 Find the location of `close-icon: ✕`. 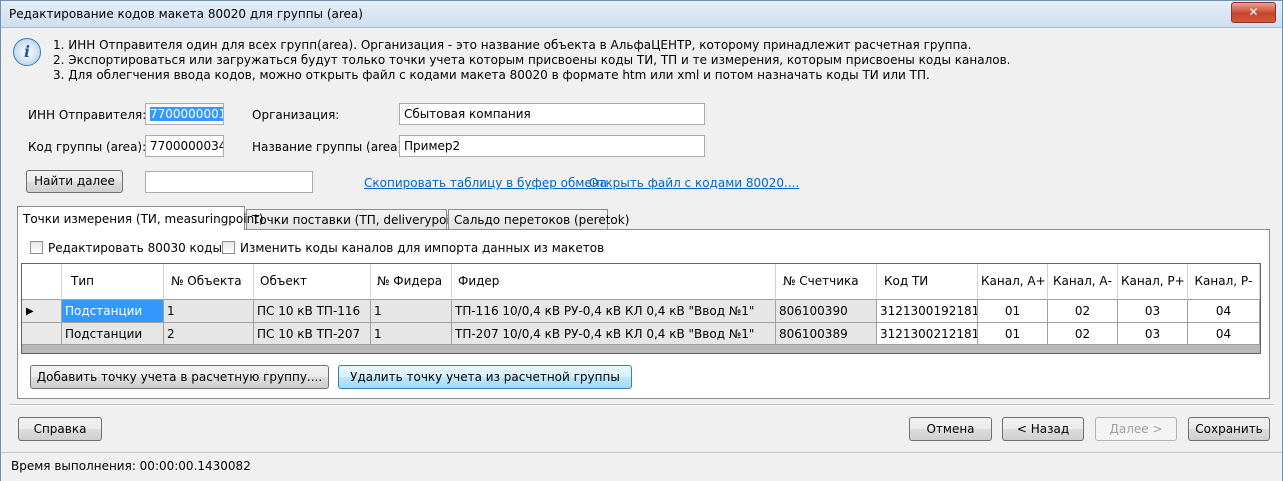

close-icon: ✕ is located at coordinates (1253, 12).